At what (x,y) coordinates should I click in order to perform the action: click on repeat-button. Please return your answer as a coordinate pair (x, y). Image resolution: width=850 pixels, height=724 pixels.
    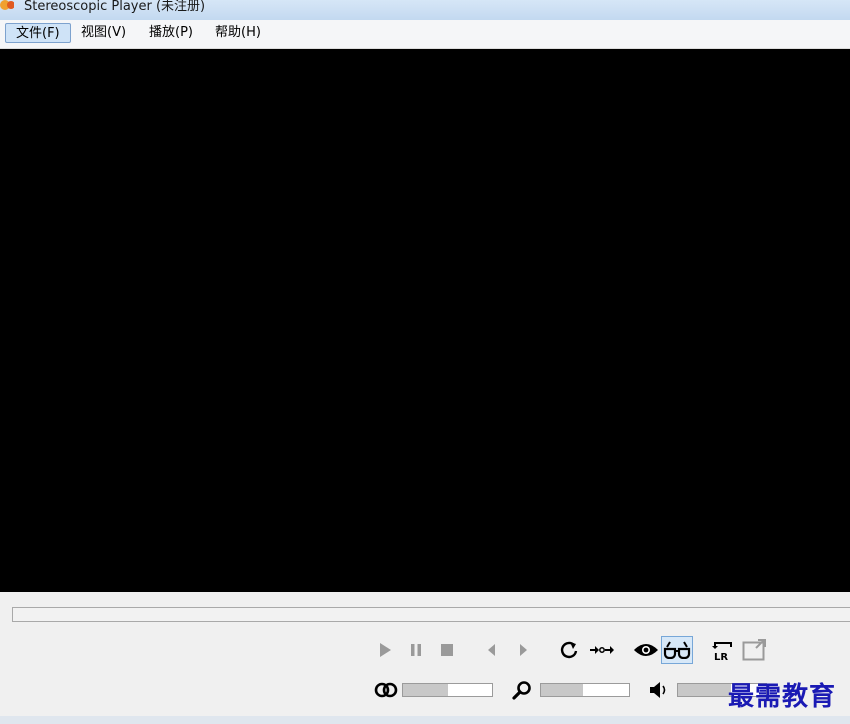
    Looking at the image, I should click on (569, 650).